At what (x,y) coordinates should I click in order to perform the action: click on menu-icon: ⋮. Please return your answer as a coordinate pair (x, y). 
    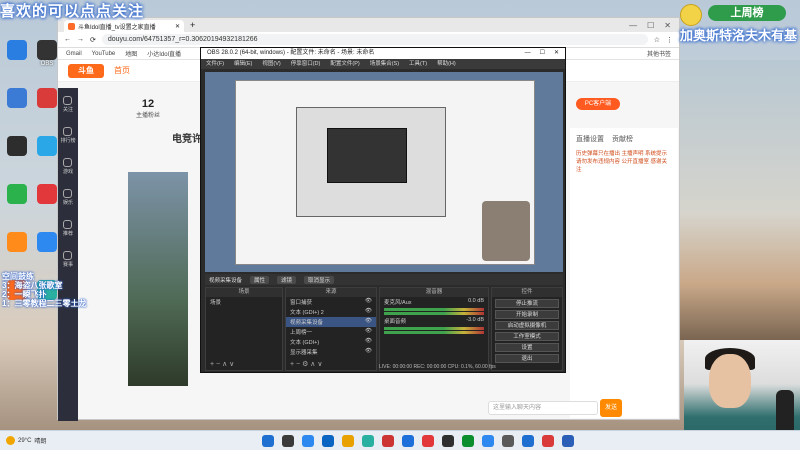
    Looking at the image, I should click on (669, 40).